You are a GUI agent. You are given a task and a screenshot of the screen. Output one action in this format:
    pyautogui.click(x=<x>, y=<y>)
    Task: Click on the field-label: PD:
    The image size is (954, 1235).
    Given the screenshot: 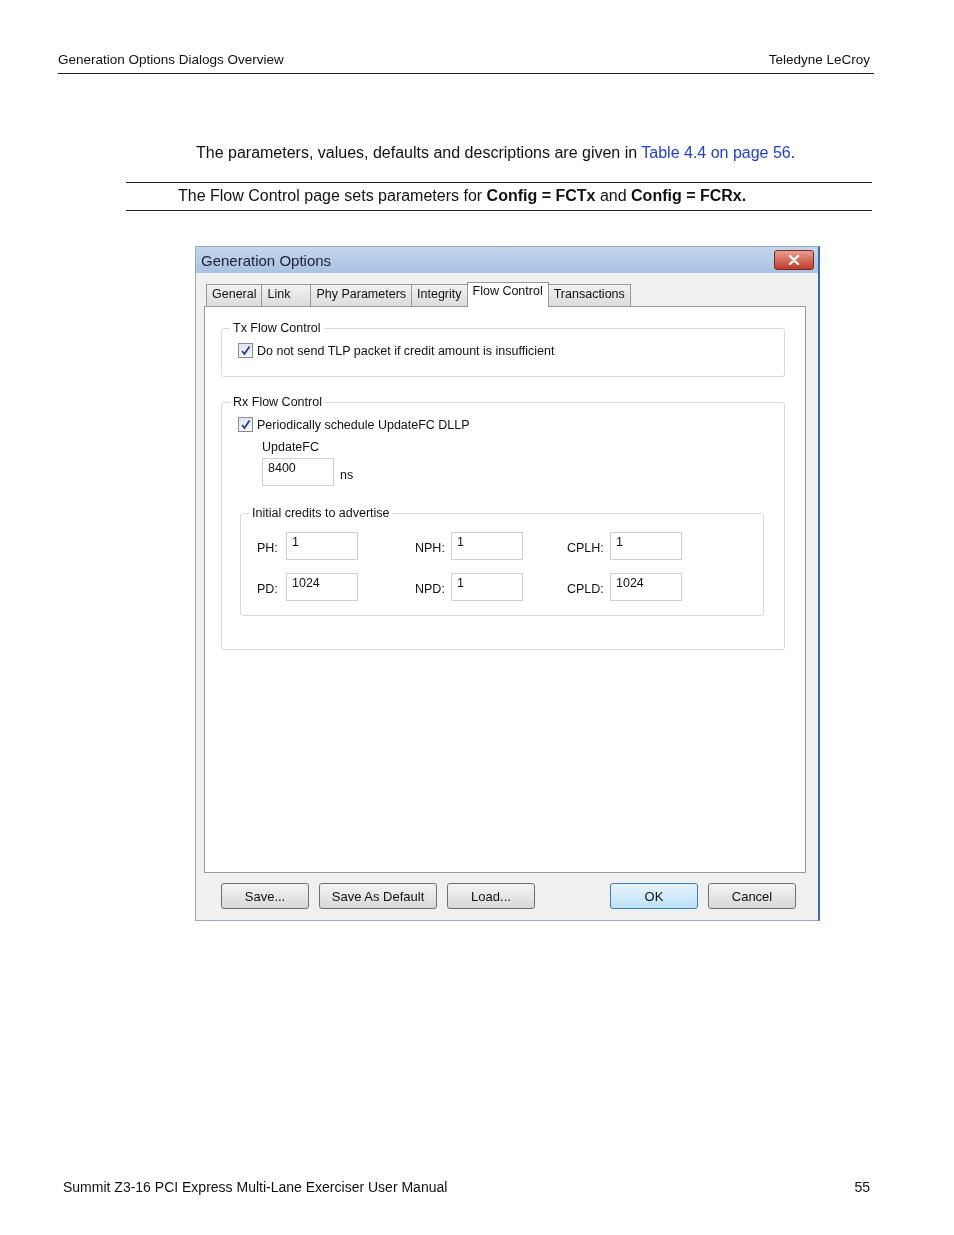 What is the action you would take?
    pyautogui.click(x=267, y=588)
    